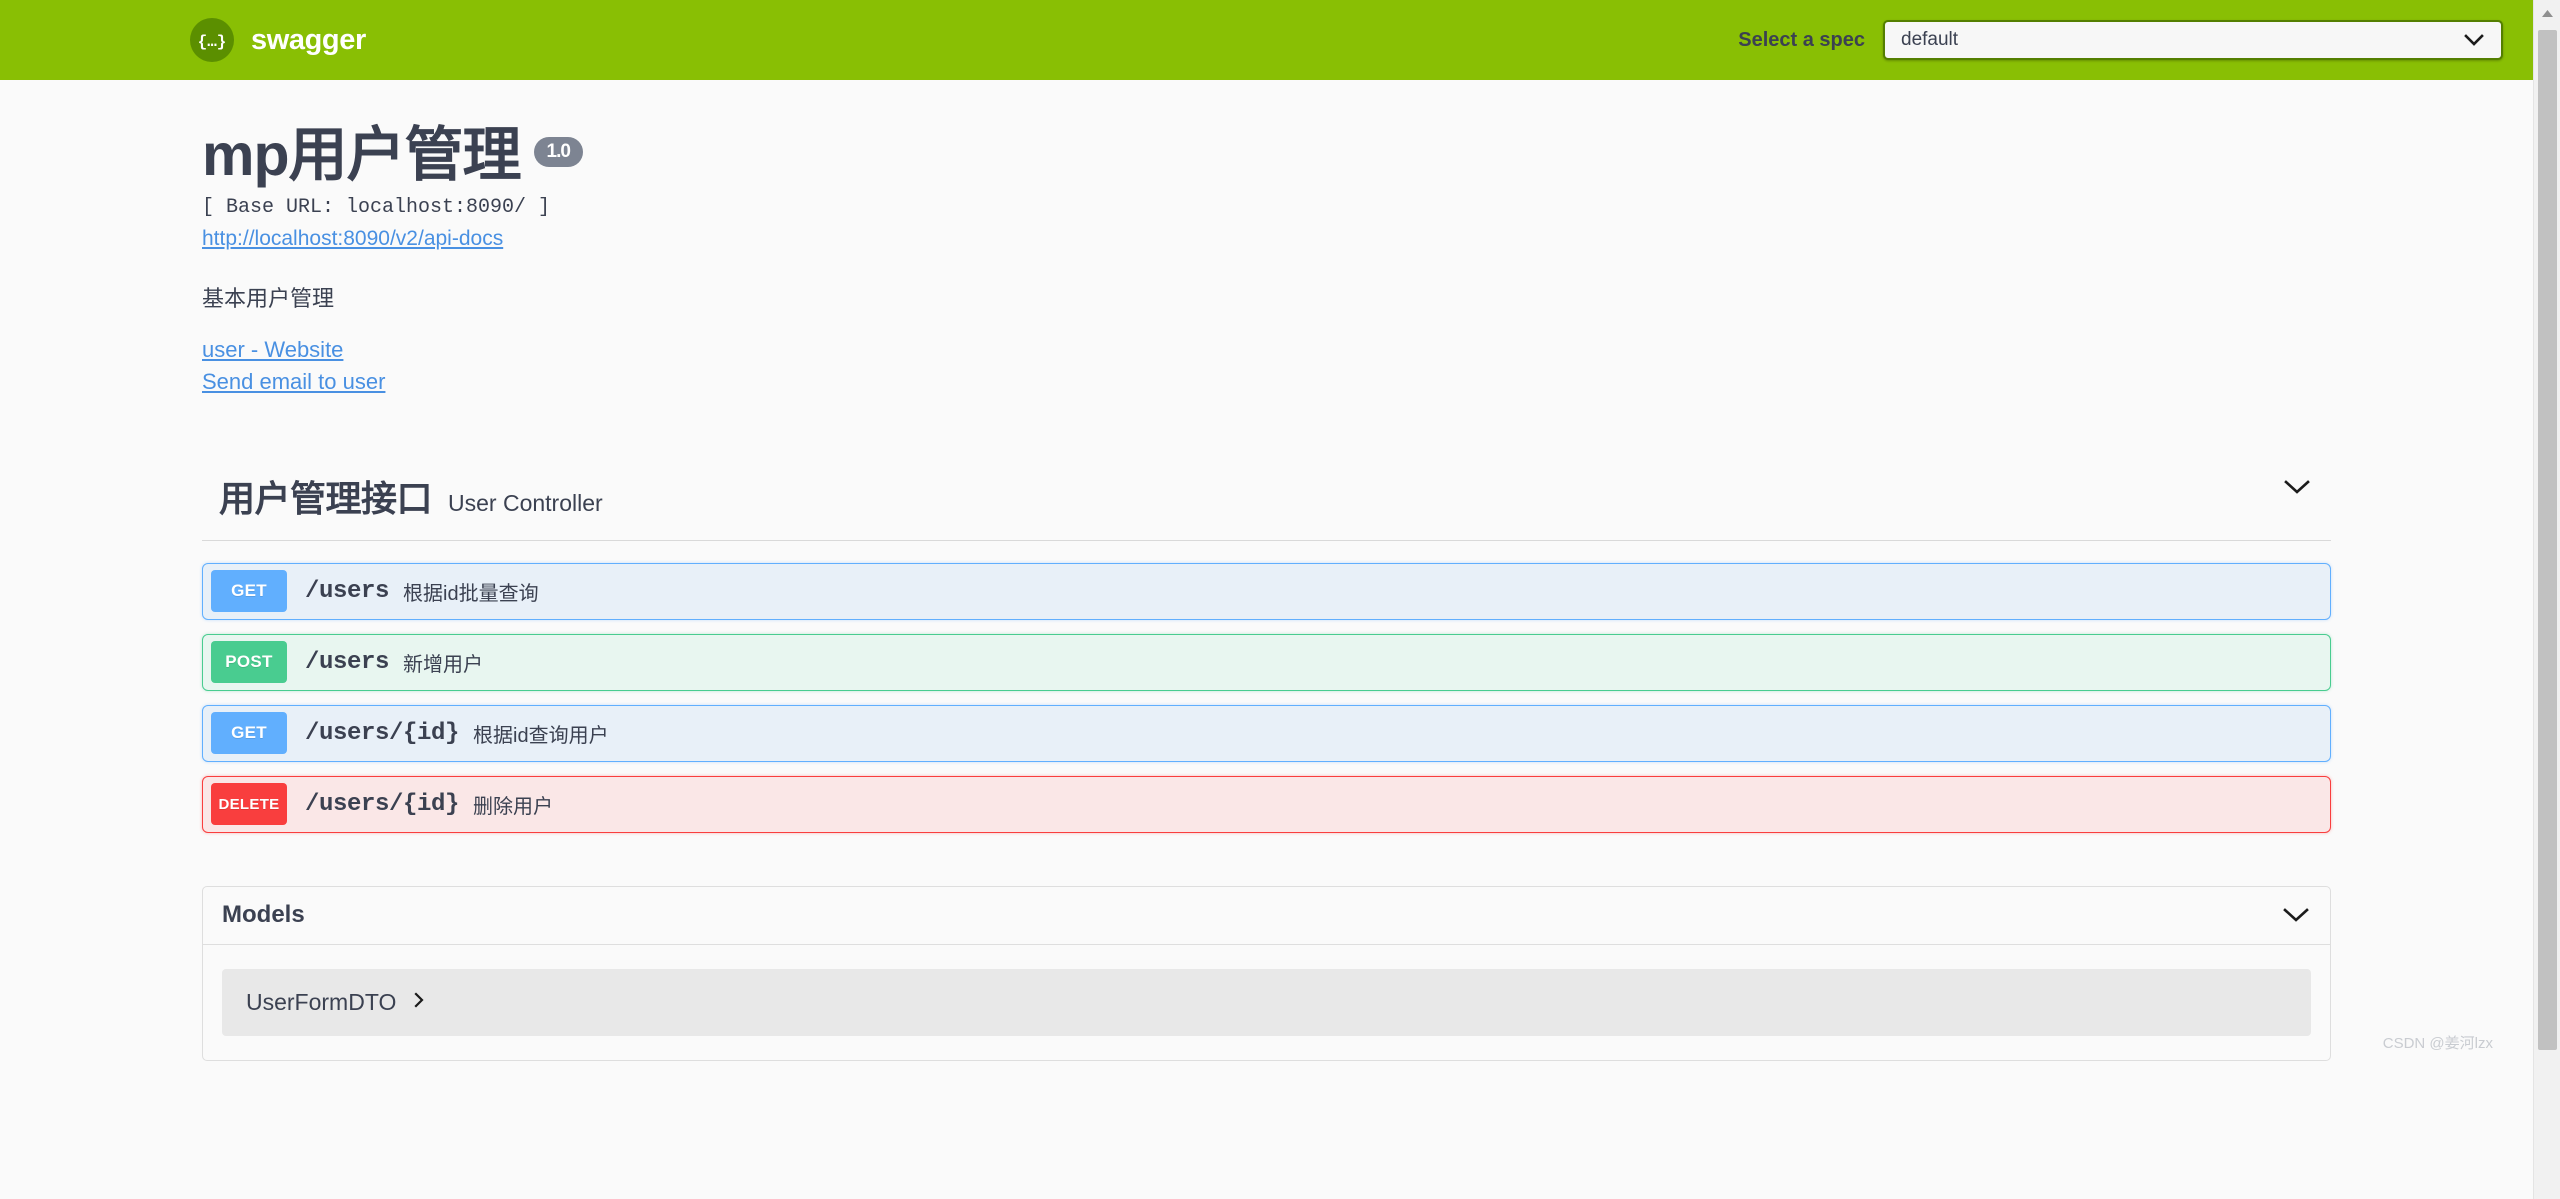 Image resolution: width=2560 pixels, height=1199 pixels. I want to click on http-method-badge: POST, so click(249, 662).